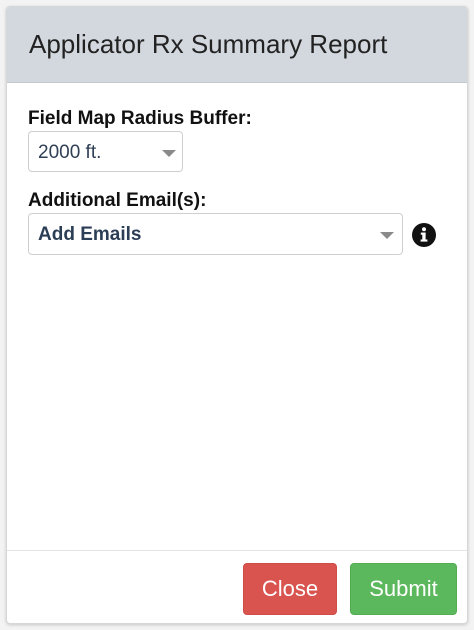 The width and height of the screenshot is (474, 630). Describe the element at coordinates (90, 234) in the screenshot. I see `additional-emails-value: Add Emails` at that location.